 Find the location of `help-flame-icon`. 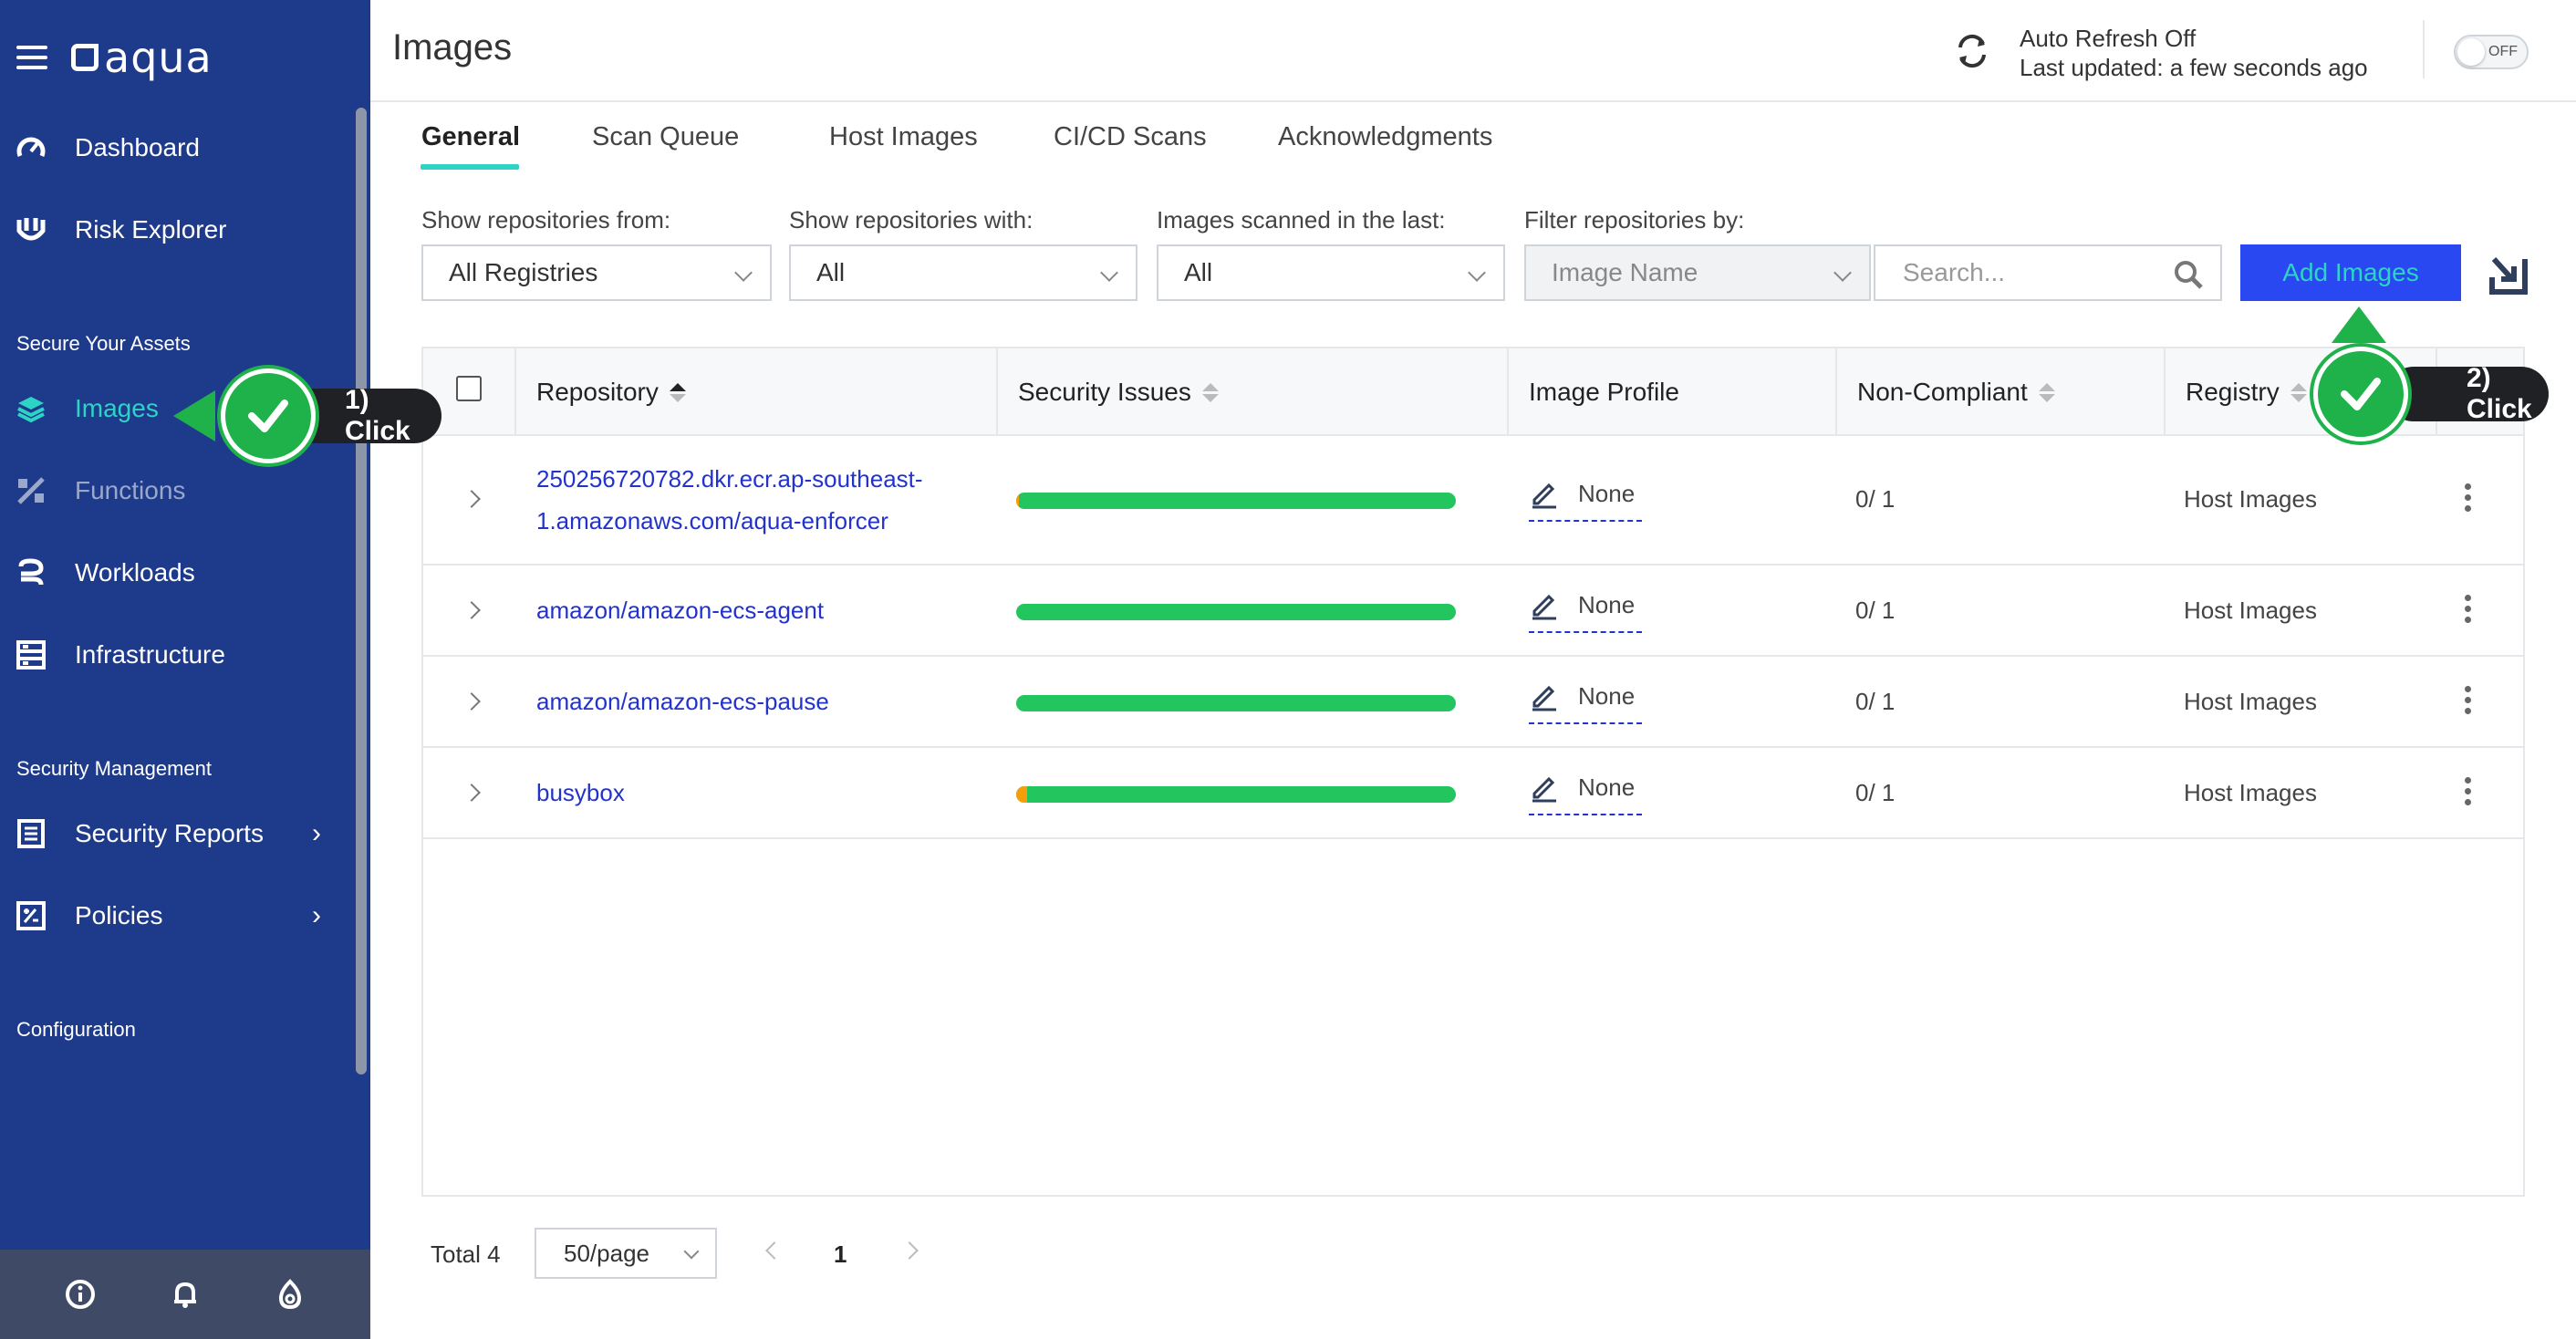

help-flame-icon is located at coordinates (290, 1294).